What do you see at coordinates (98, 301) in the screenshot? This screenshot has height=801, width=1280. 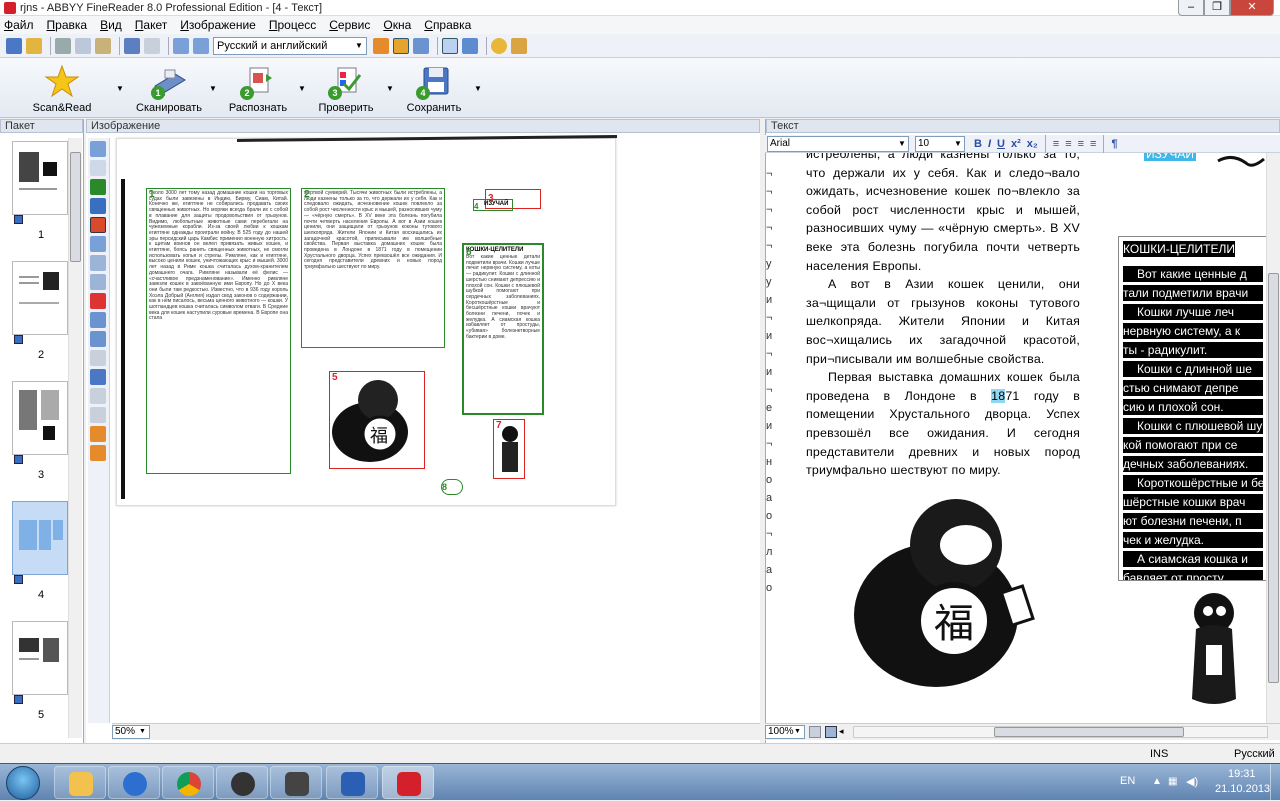 I see `delete-block-icon` at bounding box center [98, 301].